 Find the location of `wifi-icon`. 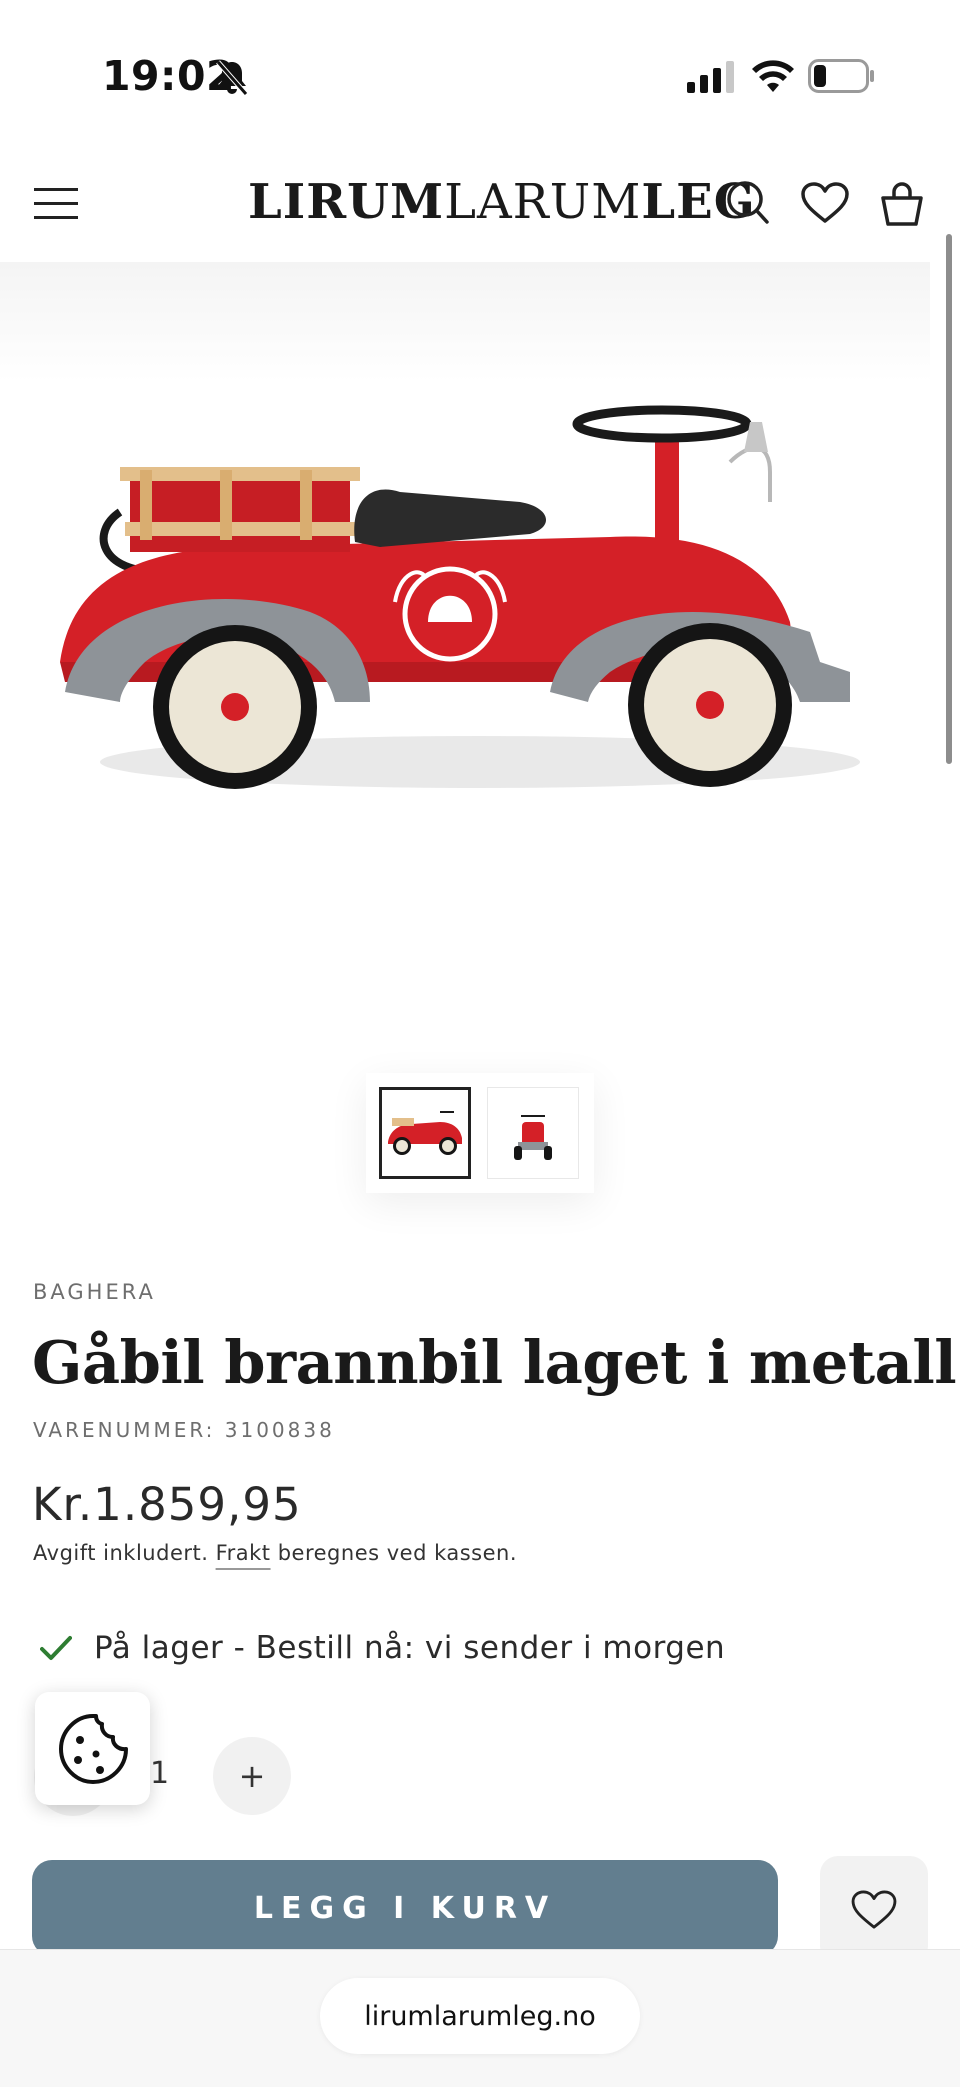

wifi-icon is located at coordinates (773, 78).